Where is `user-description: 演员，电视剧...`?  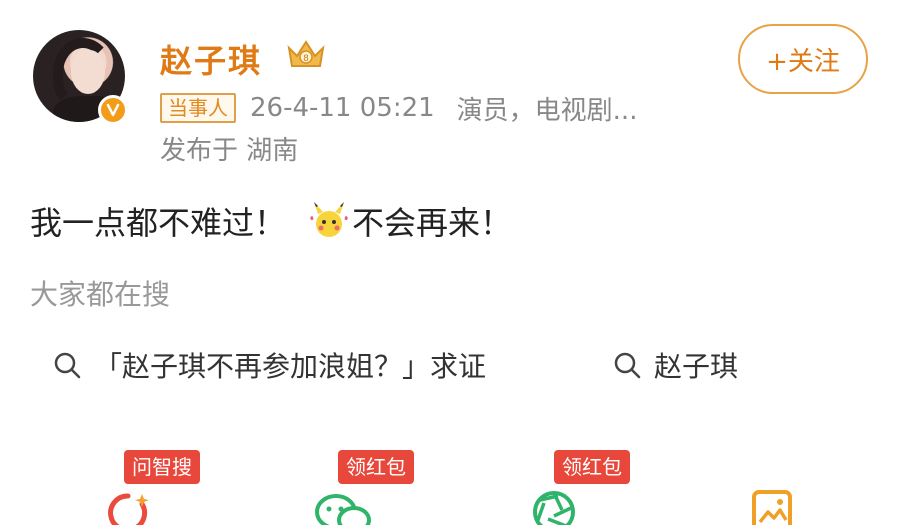 user-description: 演员，电视剧... is located at coordinates (547, 110).